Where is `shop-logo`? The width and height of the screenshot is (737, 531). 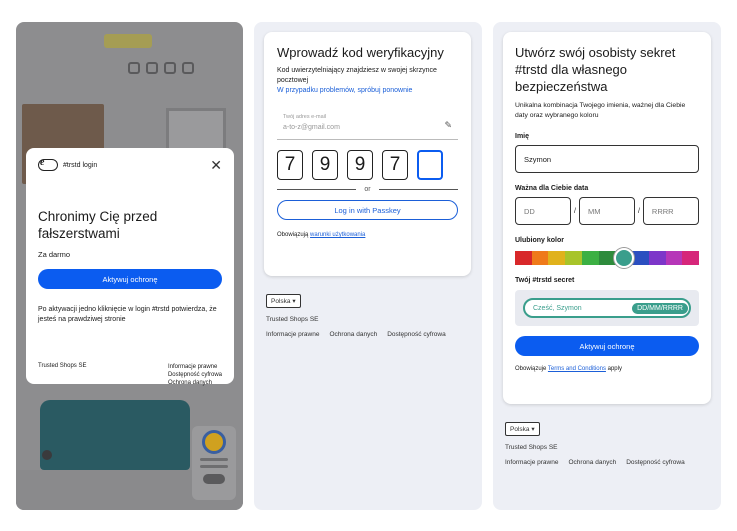 shop-logo is located at coordinates (128, 41).